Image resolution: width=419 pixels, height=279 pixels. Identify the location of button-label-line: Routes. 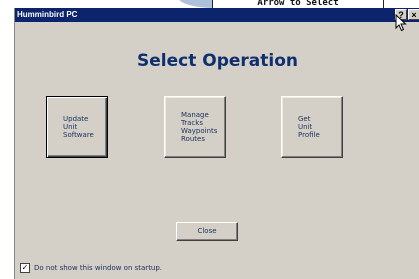
(193, 139).